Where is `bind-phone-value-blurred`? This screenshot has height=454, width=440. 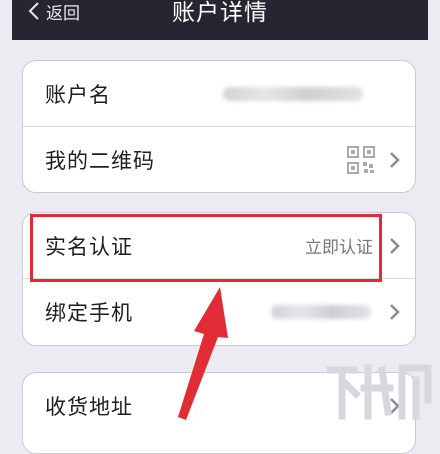 bind-phone-value-blurred is located at coordinates (321, 311).